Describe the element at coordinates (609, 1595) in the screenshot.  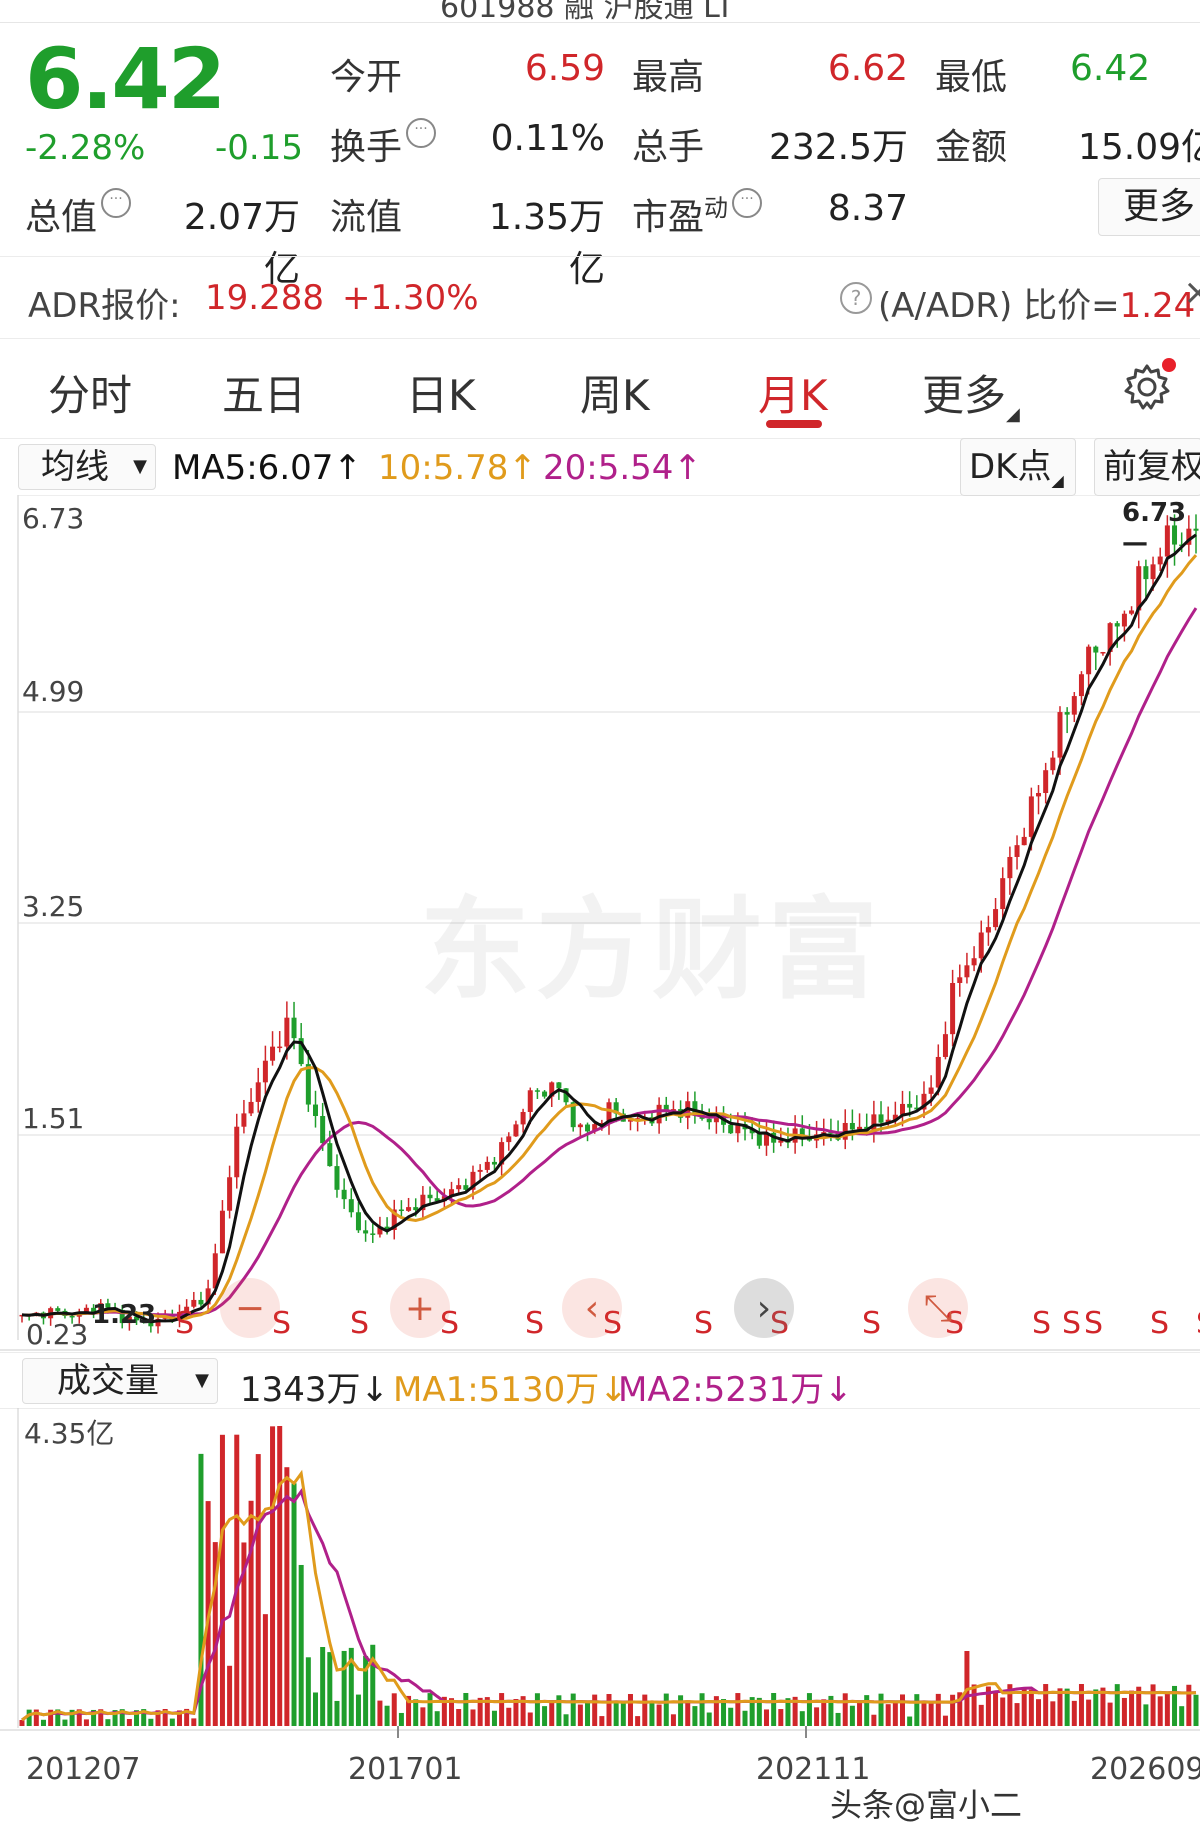
I see `volume-ma1-line` at that location.